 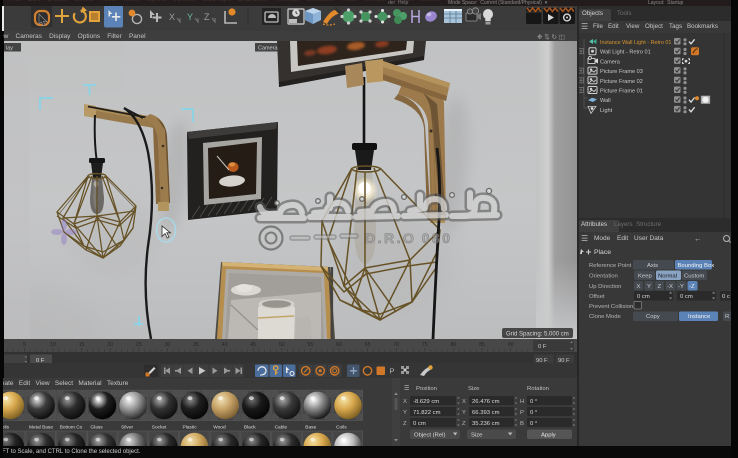 I want to click on svg-text: Wall Light - Retro 01, so click(x=625, y=53).